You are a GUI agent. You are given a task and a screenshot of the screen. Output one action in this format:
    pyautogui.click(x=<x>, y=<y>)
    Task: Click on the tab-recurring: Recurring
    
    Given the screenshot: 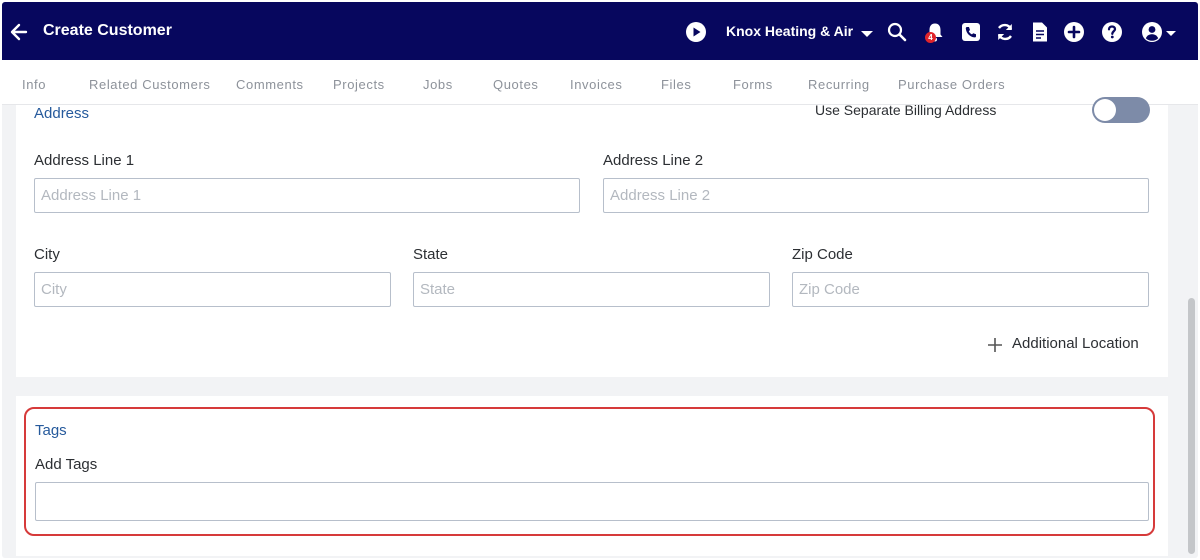 What is the action you would take?
    pyautogui.click(x=839, y=84)
    